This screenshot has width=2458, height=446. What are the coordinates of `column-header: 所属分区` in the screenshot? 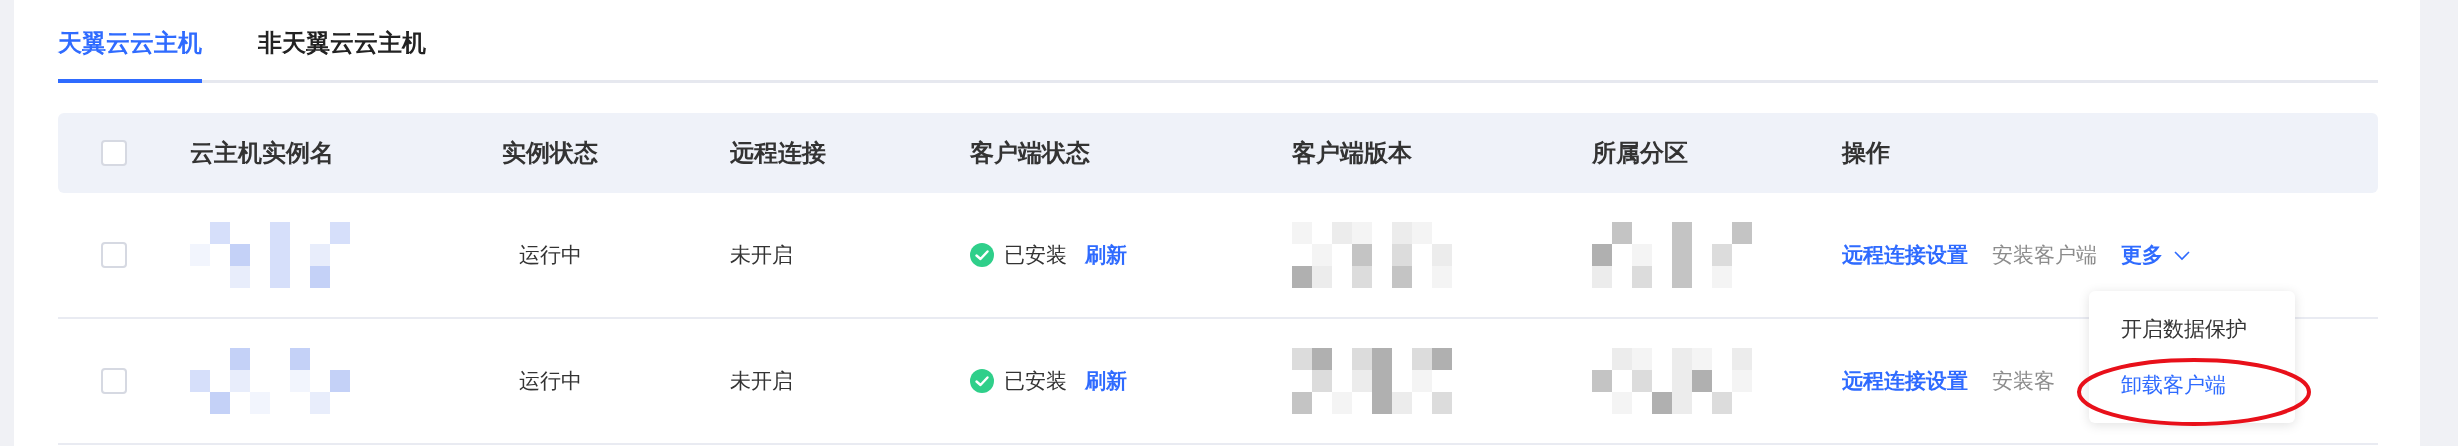 It's located at (1640, 153).